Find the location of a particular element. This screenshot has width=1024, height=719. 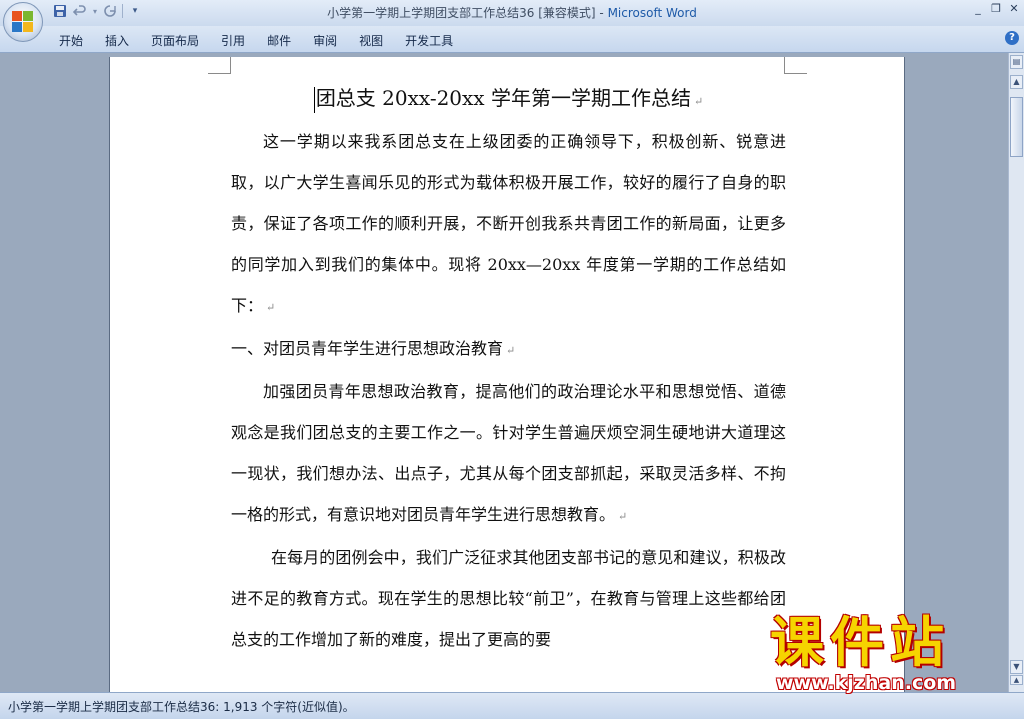

help-icon: ? is located at coordinates (1012, 38).